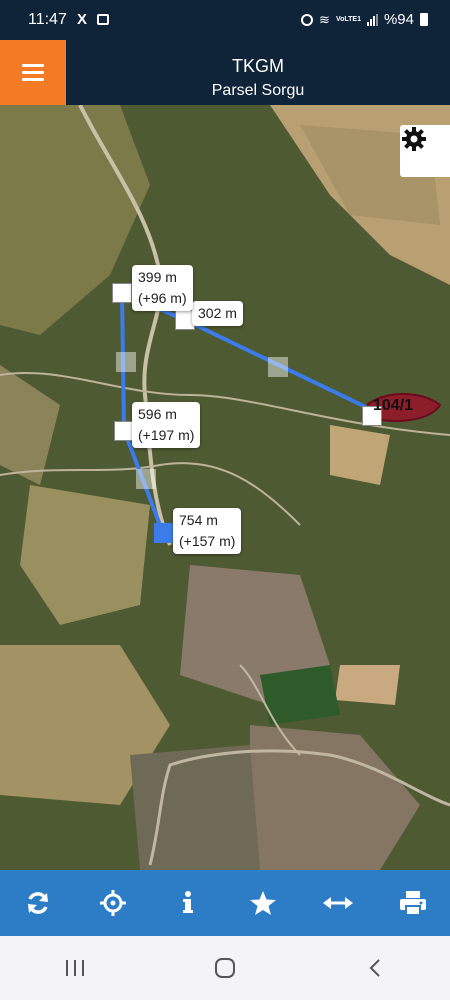  Describe the element at coordinates (398, 19) in the screenshot. I see `battery-text: %94` at that location.